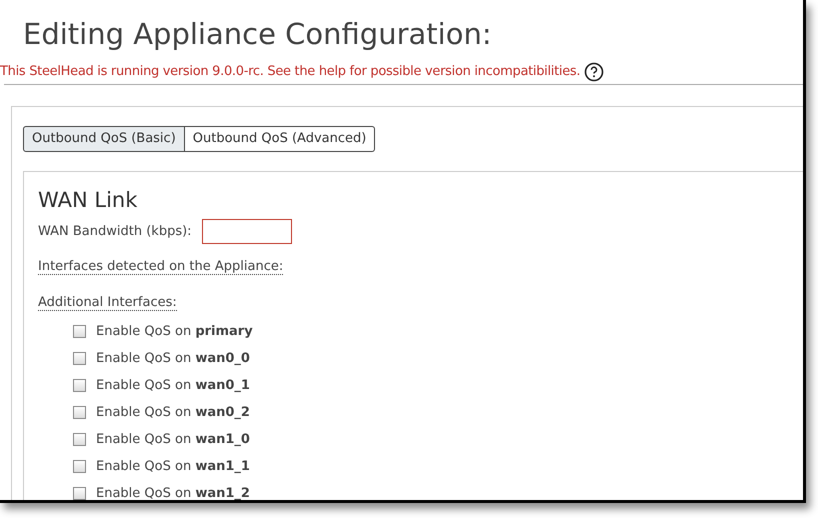 The width and height of the screenshot is (818, 520). Describe the element at coordinates (174, 331) in the screenshot. I see `checkbox-label: Enable QoS on primary` at that location.